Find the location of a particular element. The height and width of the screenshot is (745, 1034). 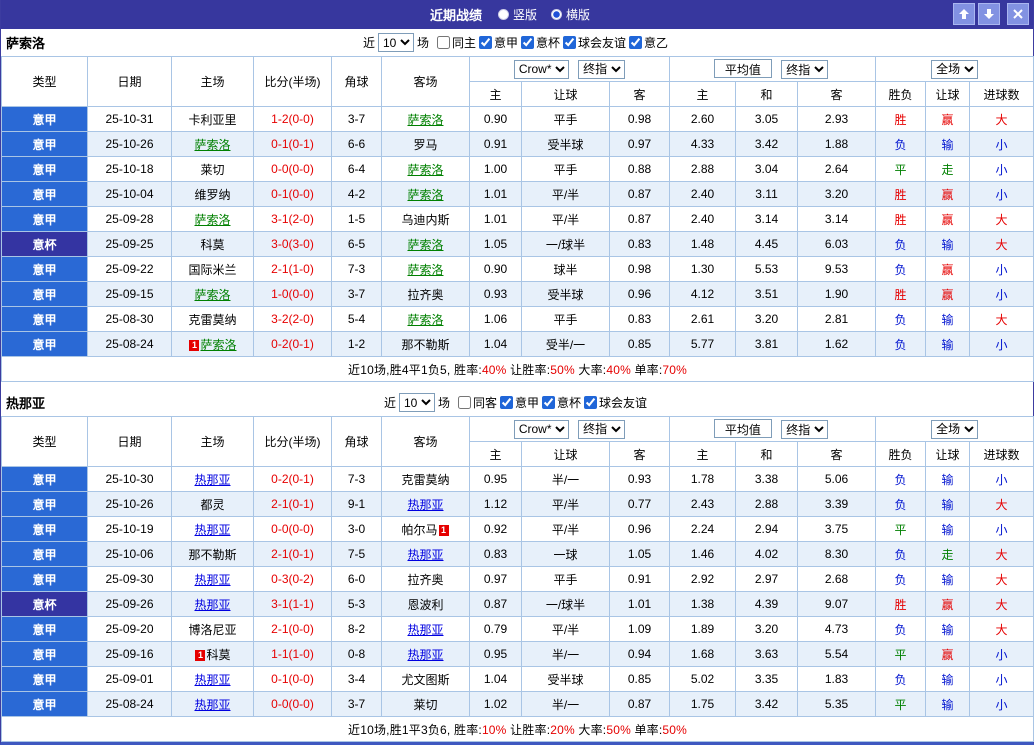

team-cell: 莱切 is located at coordinates (425, 704).